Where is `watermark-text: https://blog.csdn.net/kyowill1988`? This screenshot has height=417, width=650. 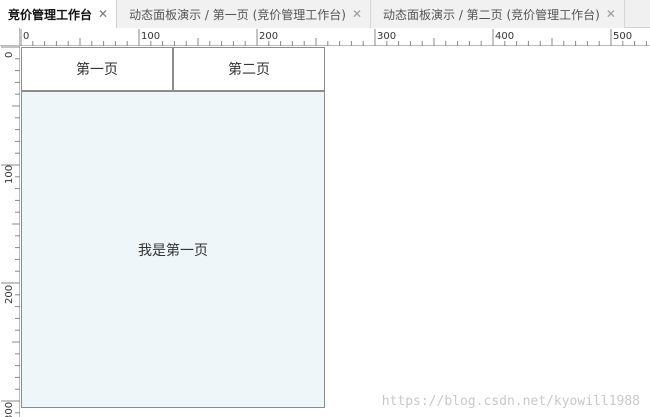
watermark-text: https://blog.csdn.net/kyowill1988 is located at coordinates (510, 401).